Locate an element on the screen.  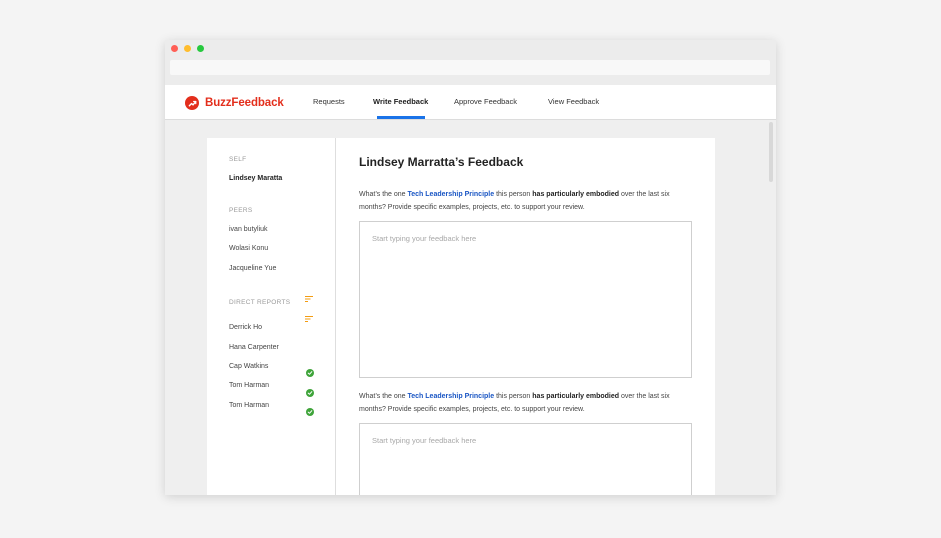
address-bar is located at coordinates (470, 67).